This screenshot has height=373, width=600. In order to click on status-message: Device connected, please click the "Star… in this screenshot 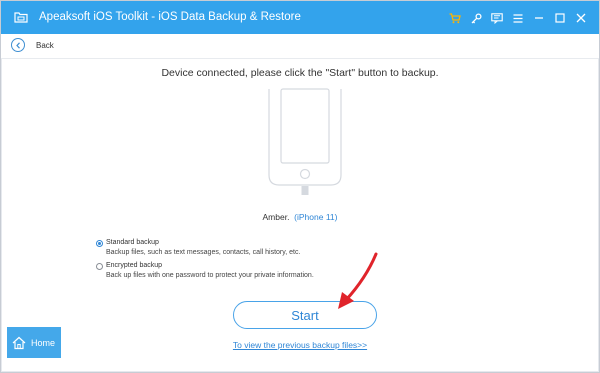, I will do `click(300, 73)`.